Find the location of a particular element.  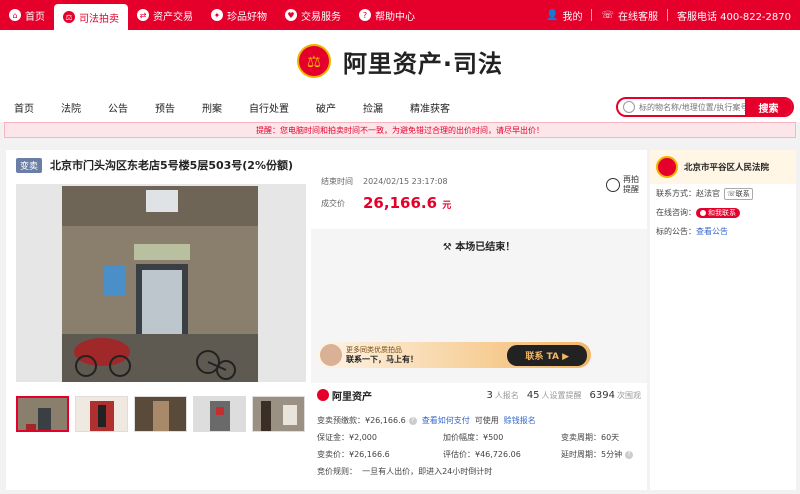

hotline-text: 客服电话 400-822-2870 is located at coordinates (733, 17).